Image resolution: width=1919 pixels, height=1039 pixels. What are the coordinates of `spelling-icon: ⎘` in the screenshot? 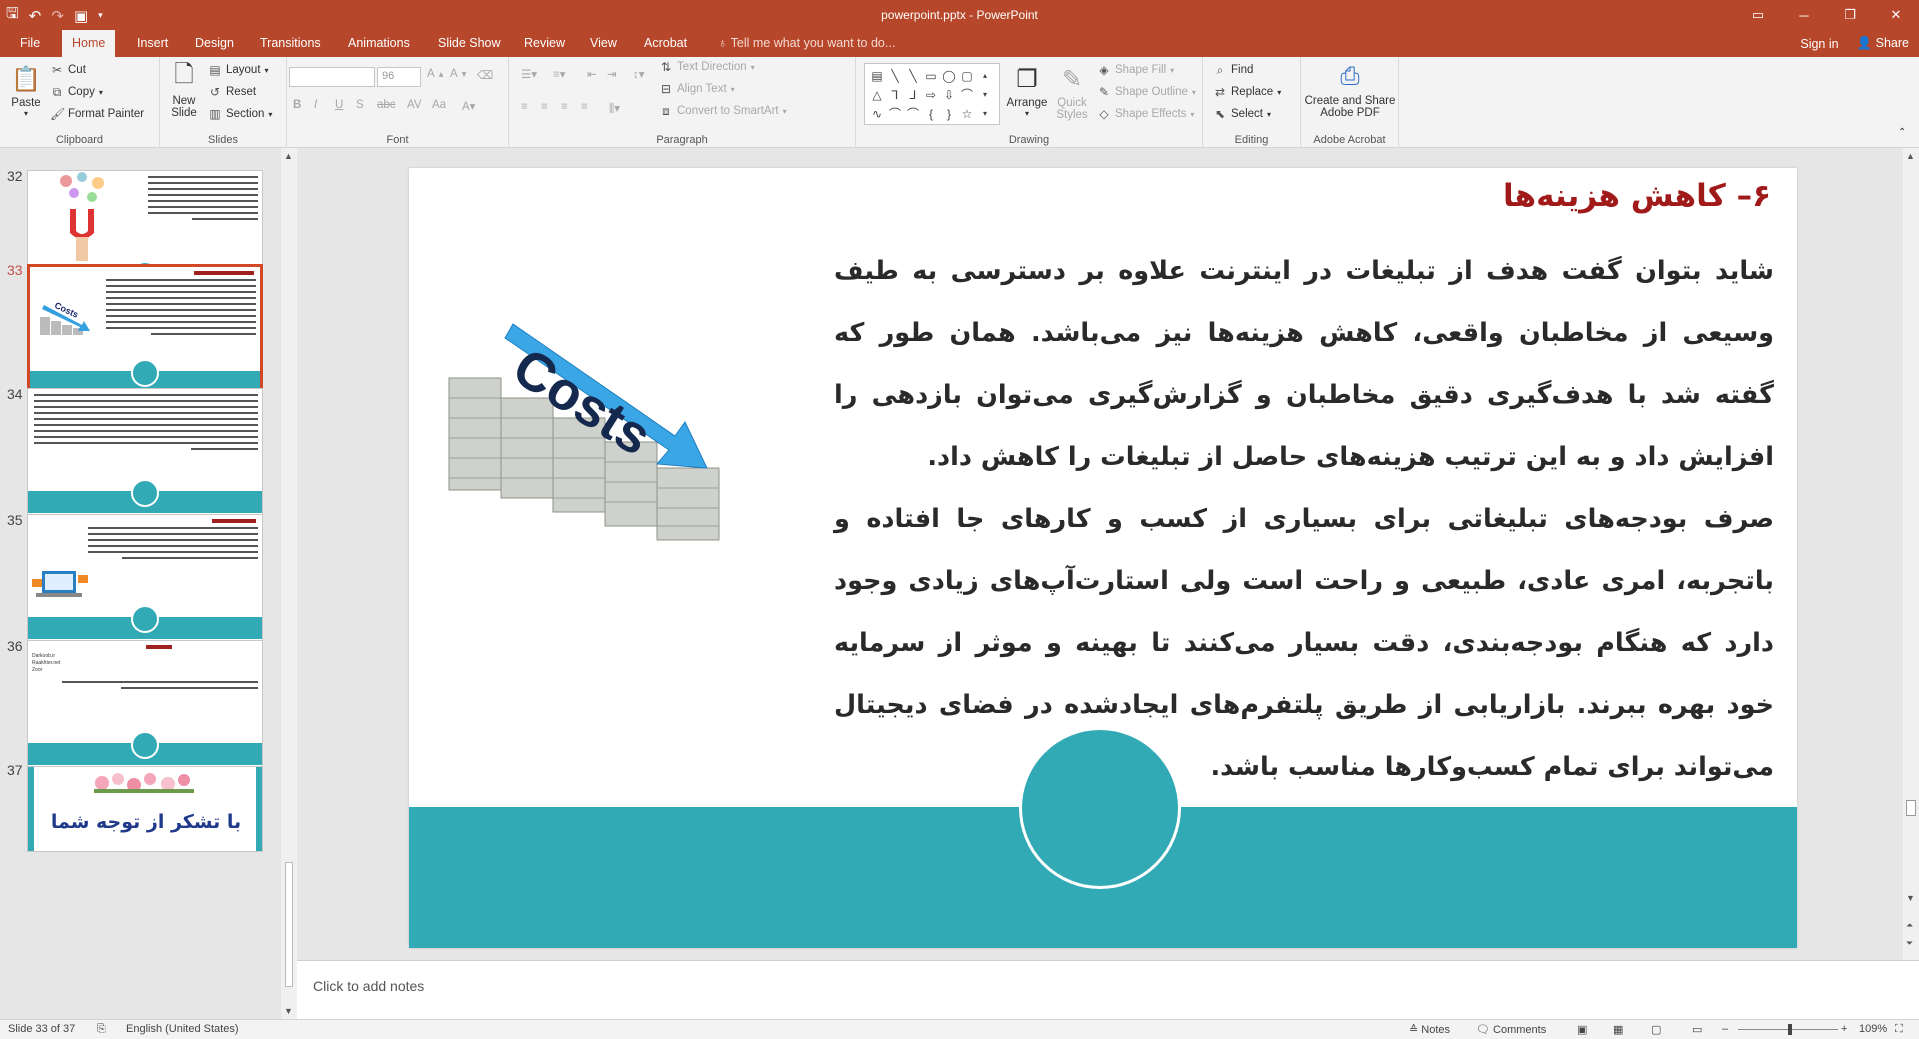 It's located at (101, 1029).